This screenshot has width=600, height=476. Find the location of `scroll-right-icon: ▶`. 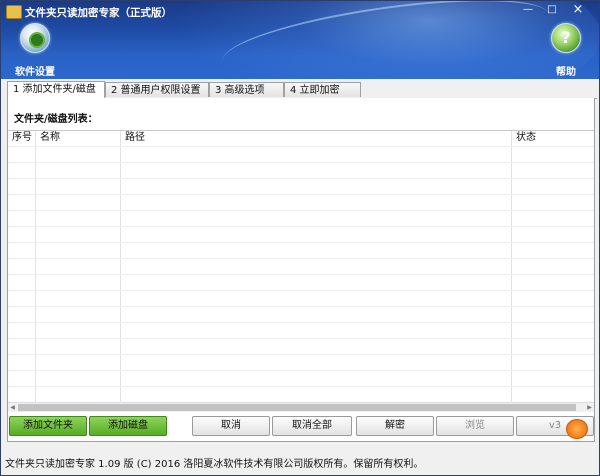

scroll-right-icon: ▶ is located at coordinates (589, 407).